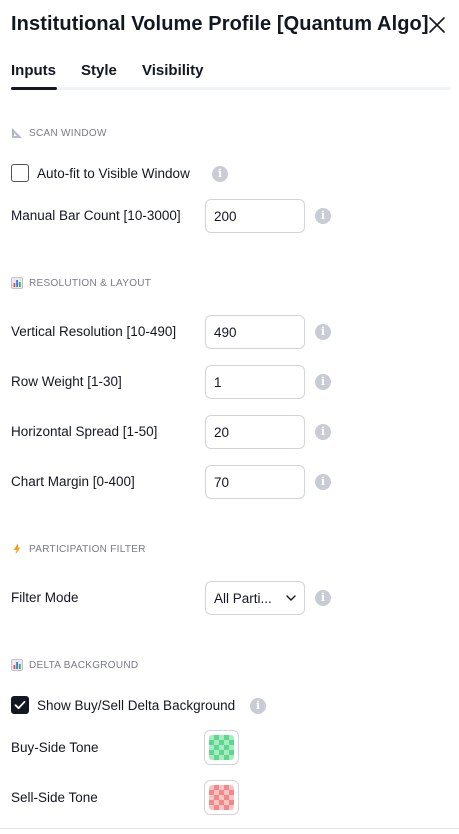  Describe the element at coordinates (84, 431) in the screenshot. I see `horizontal-spread-label: Horizontal Spread [1-50]` at that location.